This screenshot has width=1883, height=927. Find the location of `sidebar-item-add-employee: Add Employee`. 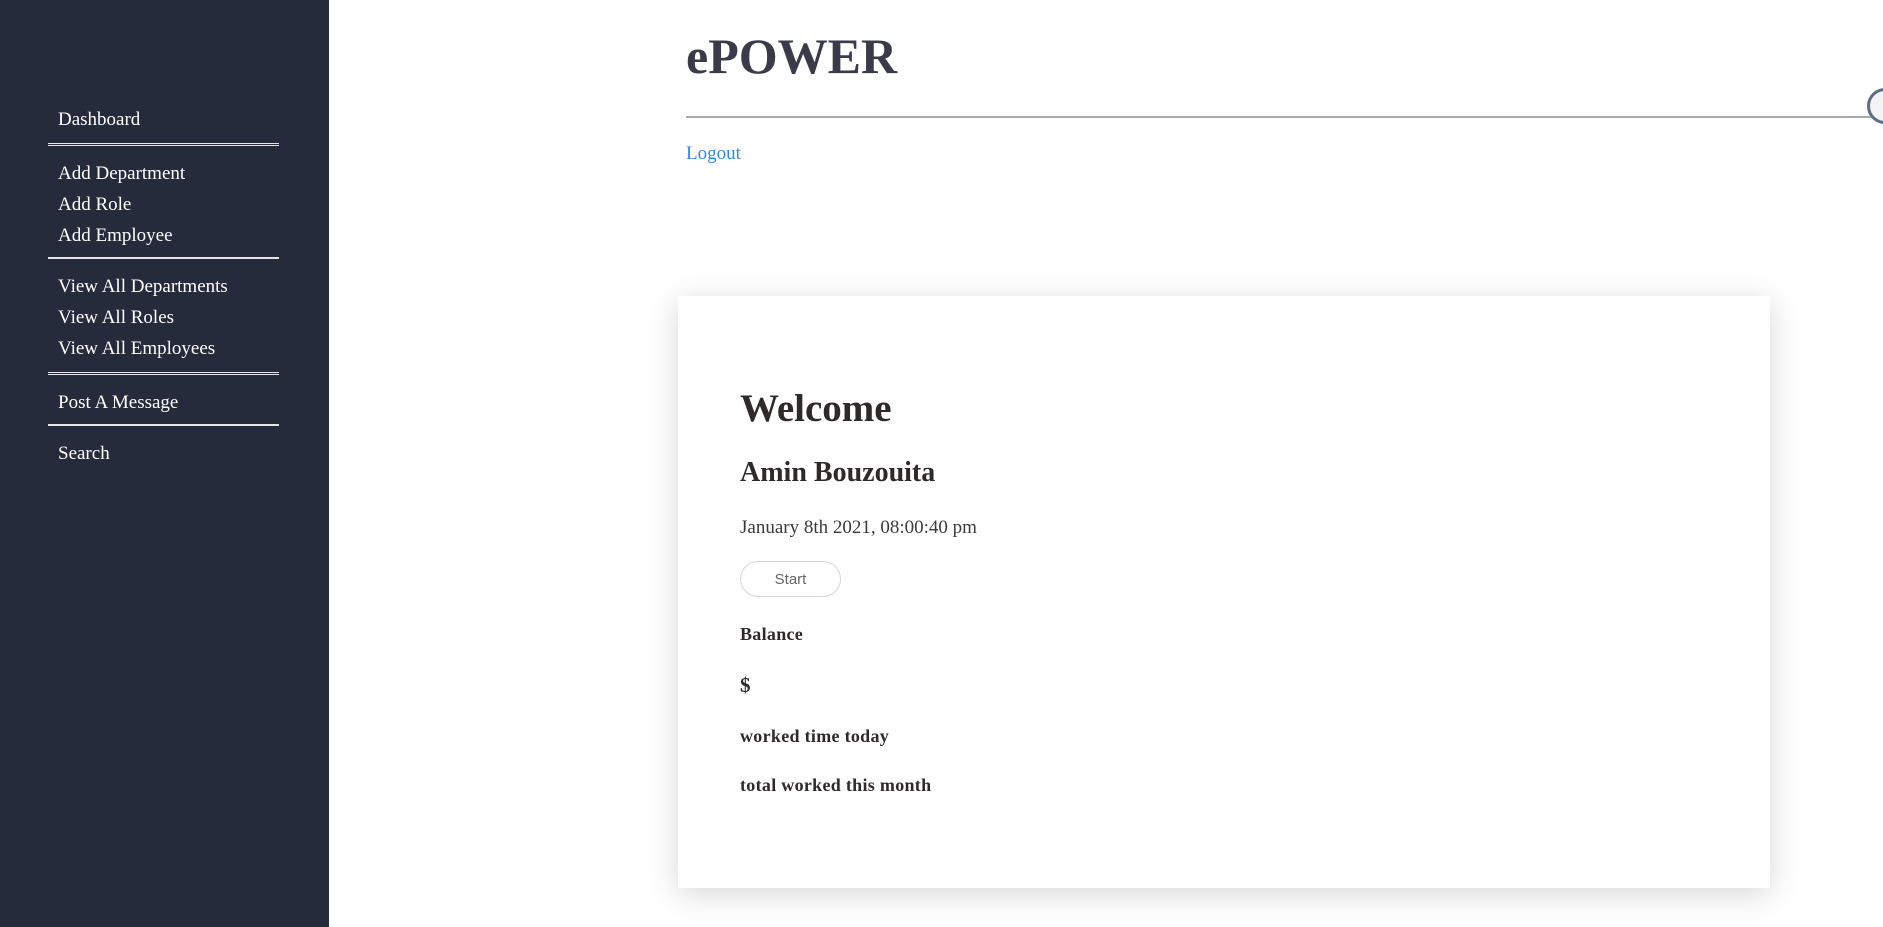

sidebar-item-add-employee: Add Employee is located at coordinates (163, 235).